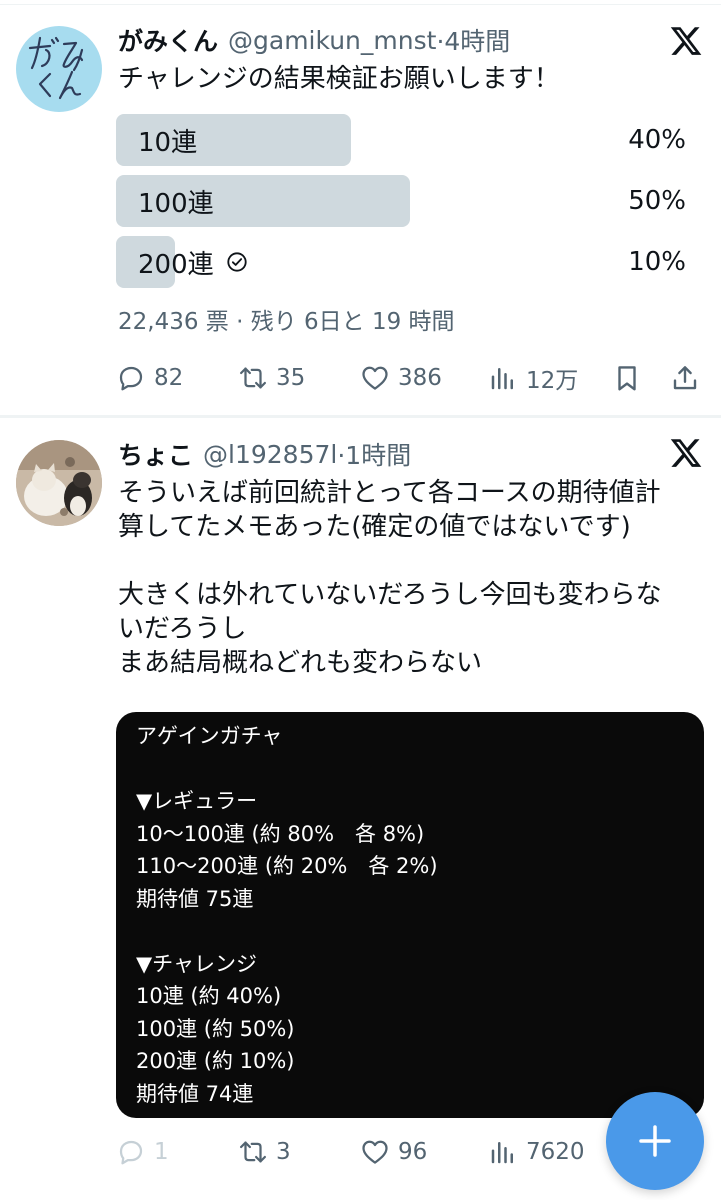 This screenshot has height=1200, width=721. What do you see at coordinates (237, 262) in the screenshot?
I see `check-circle-icon` at bounding box center [237, 262].